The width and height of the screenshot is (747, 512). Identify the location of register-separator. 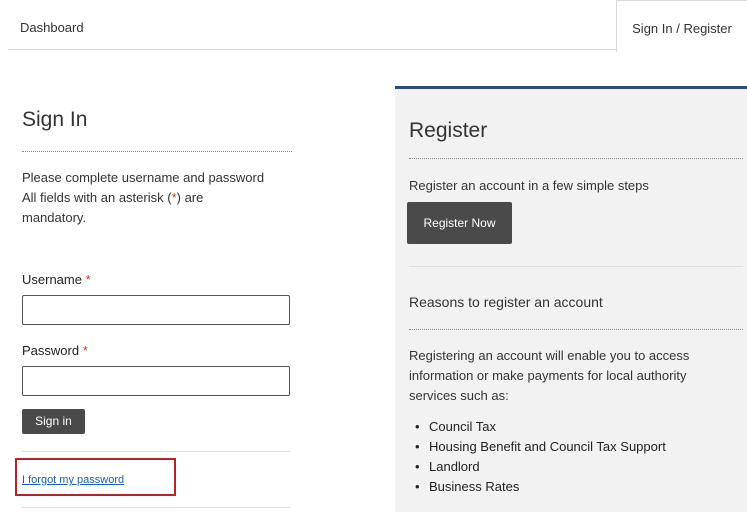
(576, 266).